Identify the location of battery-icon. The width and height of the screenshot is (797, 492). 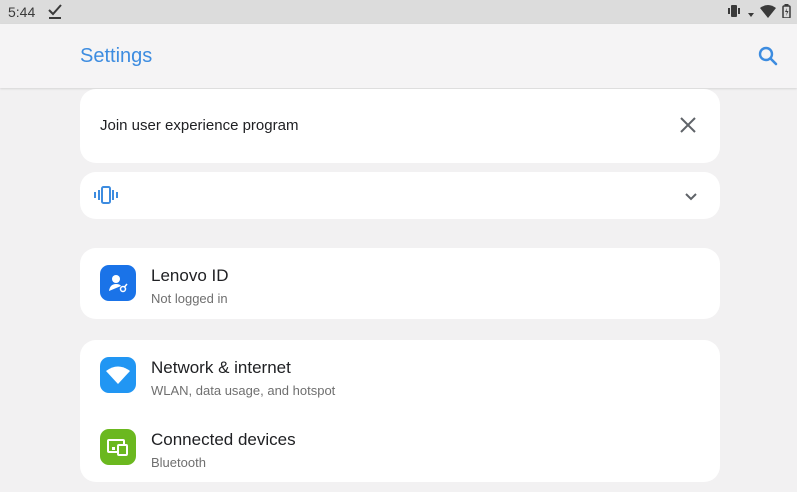
(786, 13).